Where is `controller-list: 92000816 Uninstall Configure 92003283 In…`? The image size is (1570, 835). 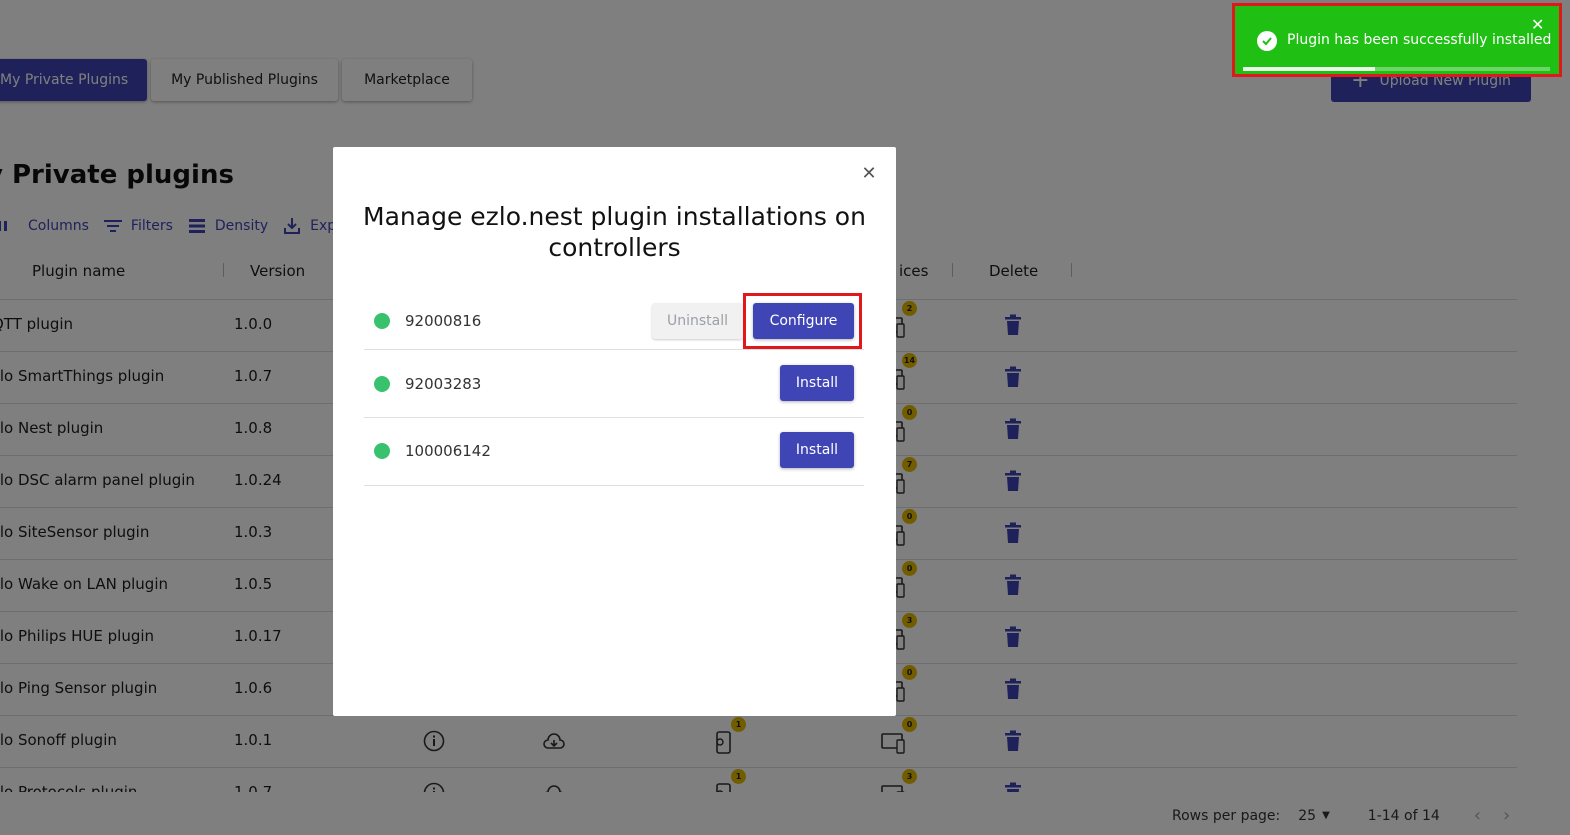
controller-list: 92000816 Uninstall Configure 92003283 In… is located at coordinates (614, 389).